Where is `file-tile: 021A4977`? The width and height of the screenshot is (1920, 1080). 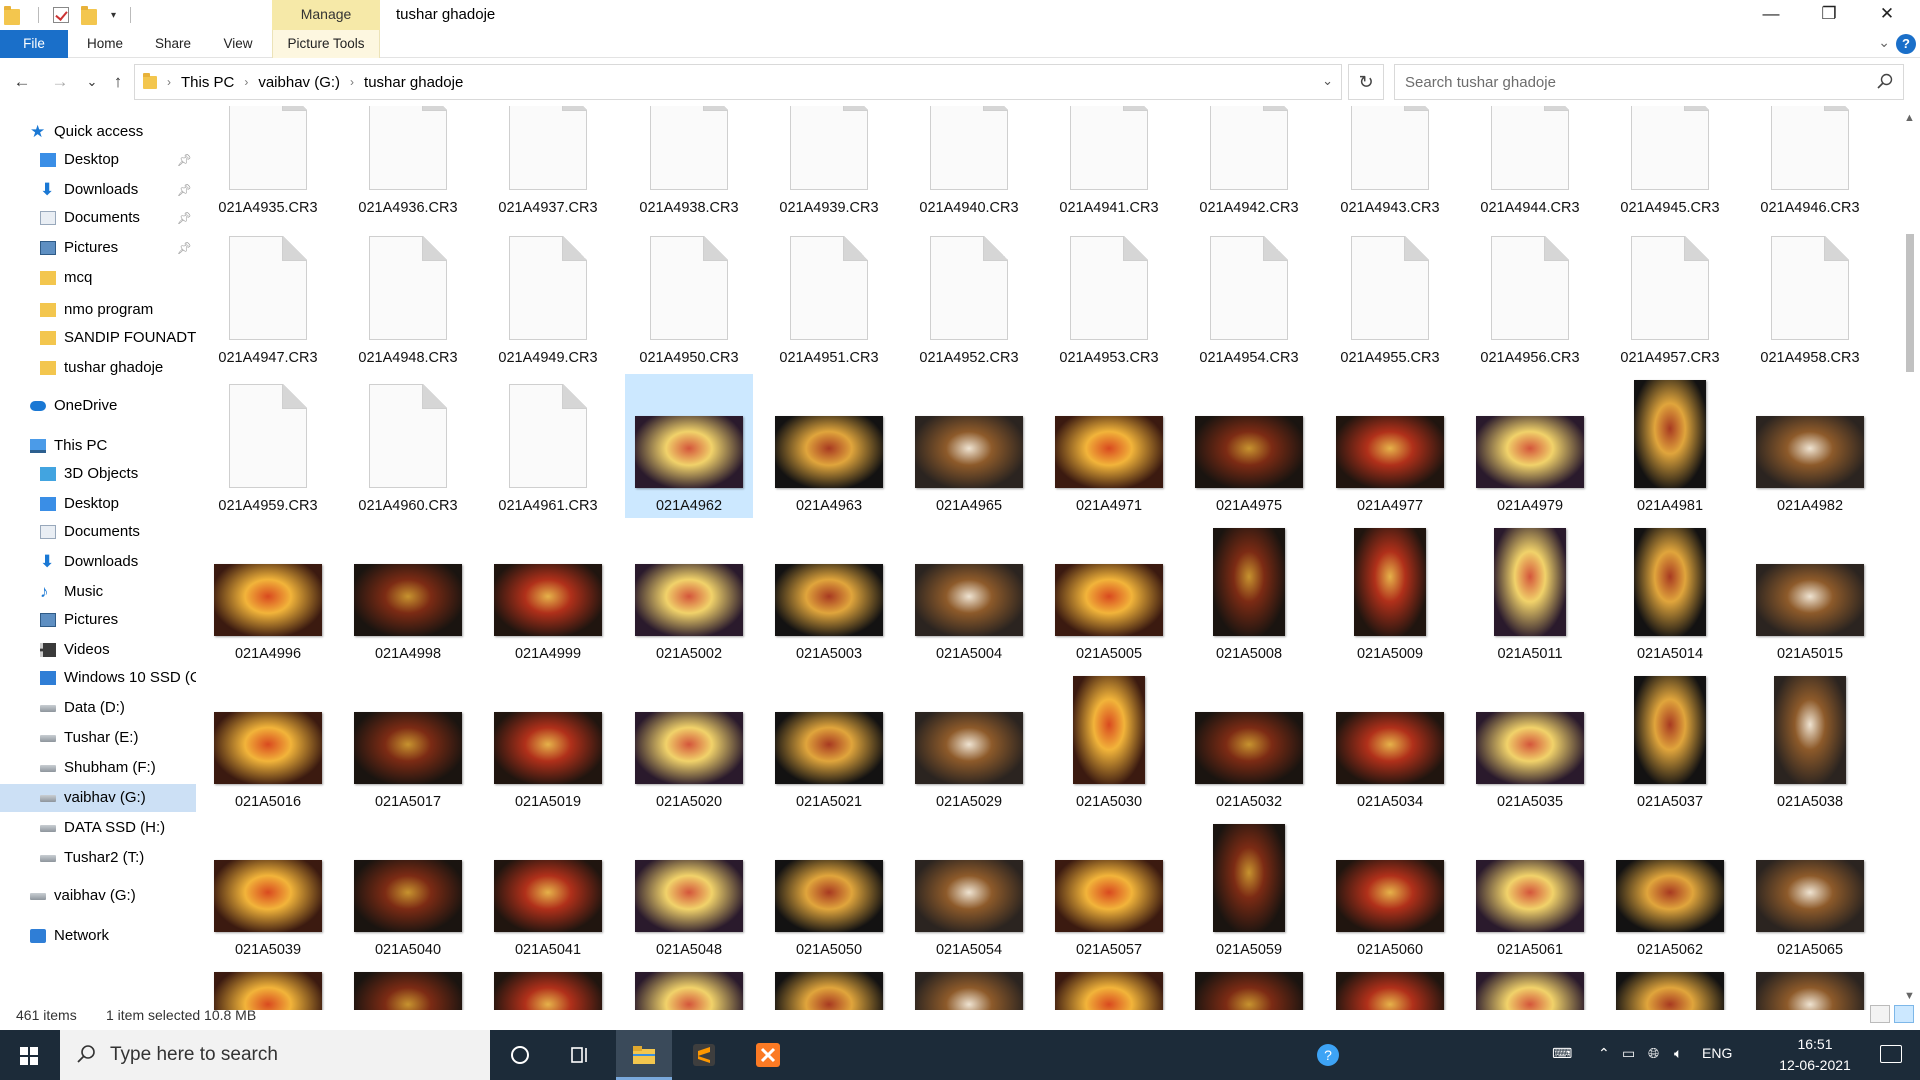
file-tile: 021A4977 is located at coordinates (1390, 446).